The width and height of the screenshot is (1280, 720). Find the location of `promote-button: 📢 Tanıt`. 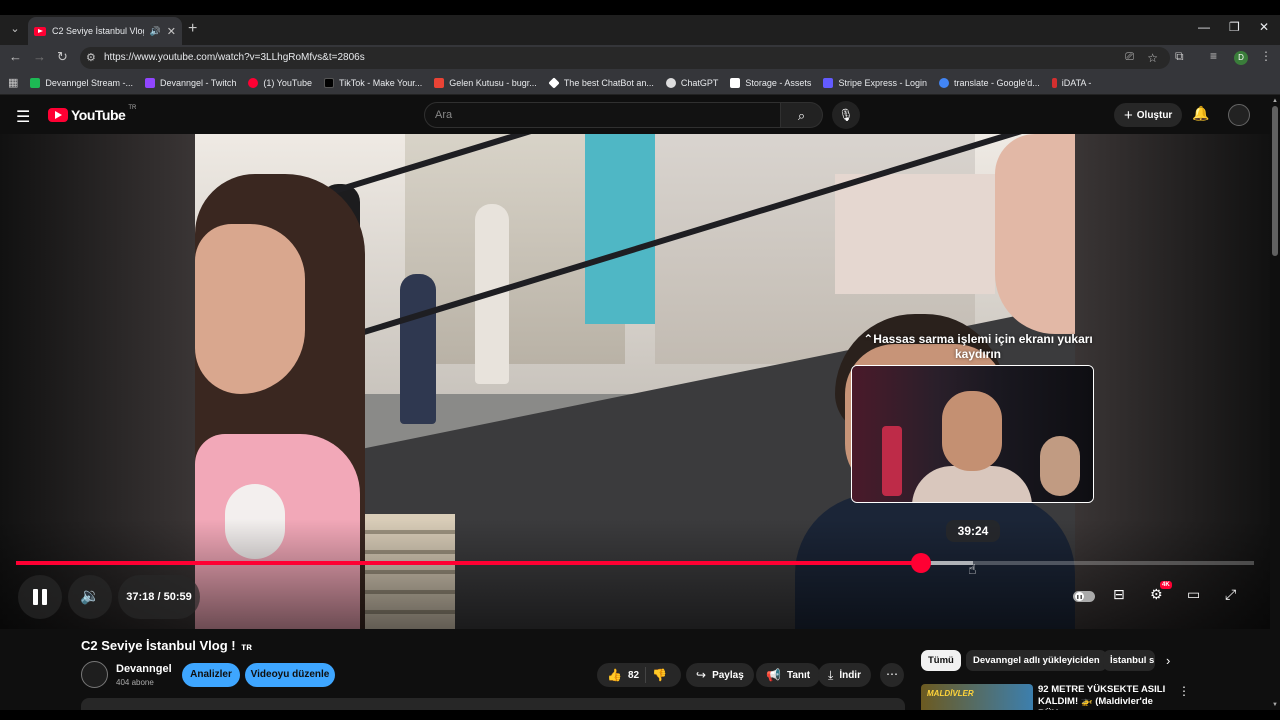

promote-button: 📢 Tanıt is located at coordinates (788, 675).